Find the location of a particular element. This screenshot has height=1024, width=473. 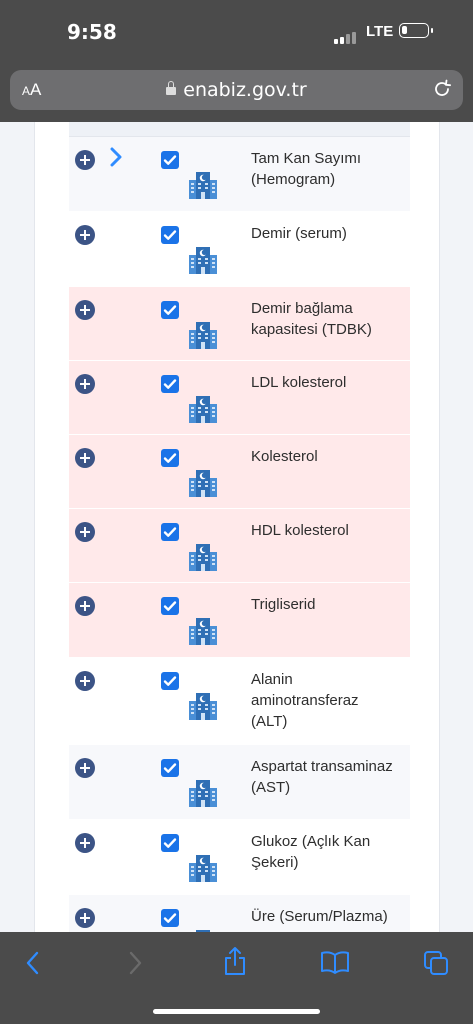

cellular-signal-icon is located at coordinates (346, 35).